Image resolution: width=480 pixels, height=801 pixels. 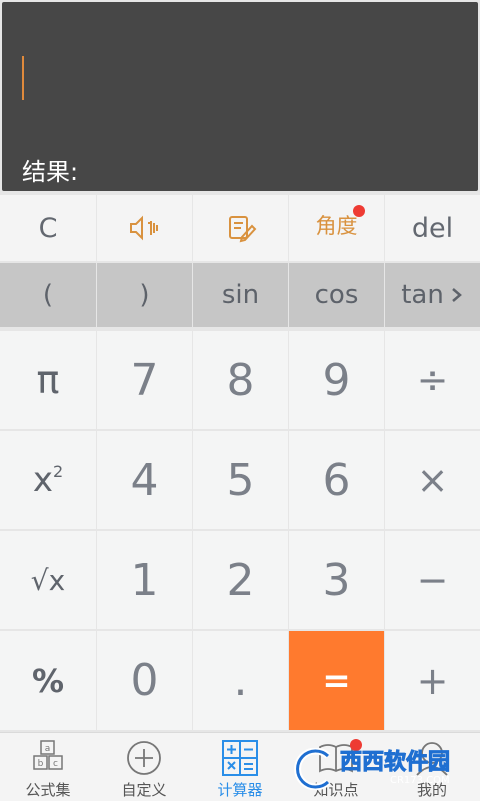 What do you see at coordinates (432, 480) in the screenshot?
I see `multiply-button: ×` at bounding box center [432, 480].